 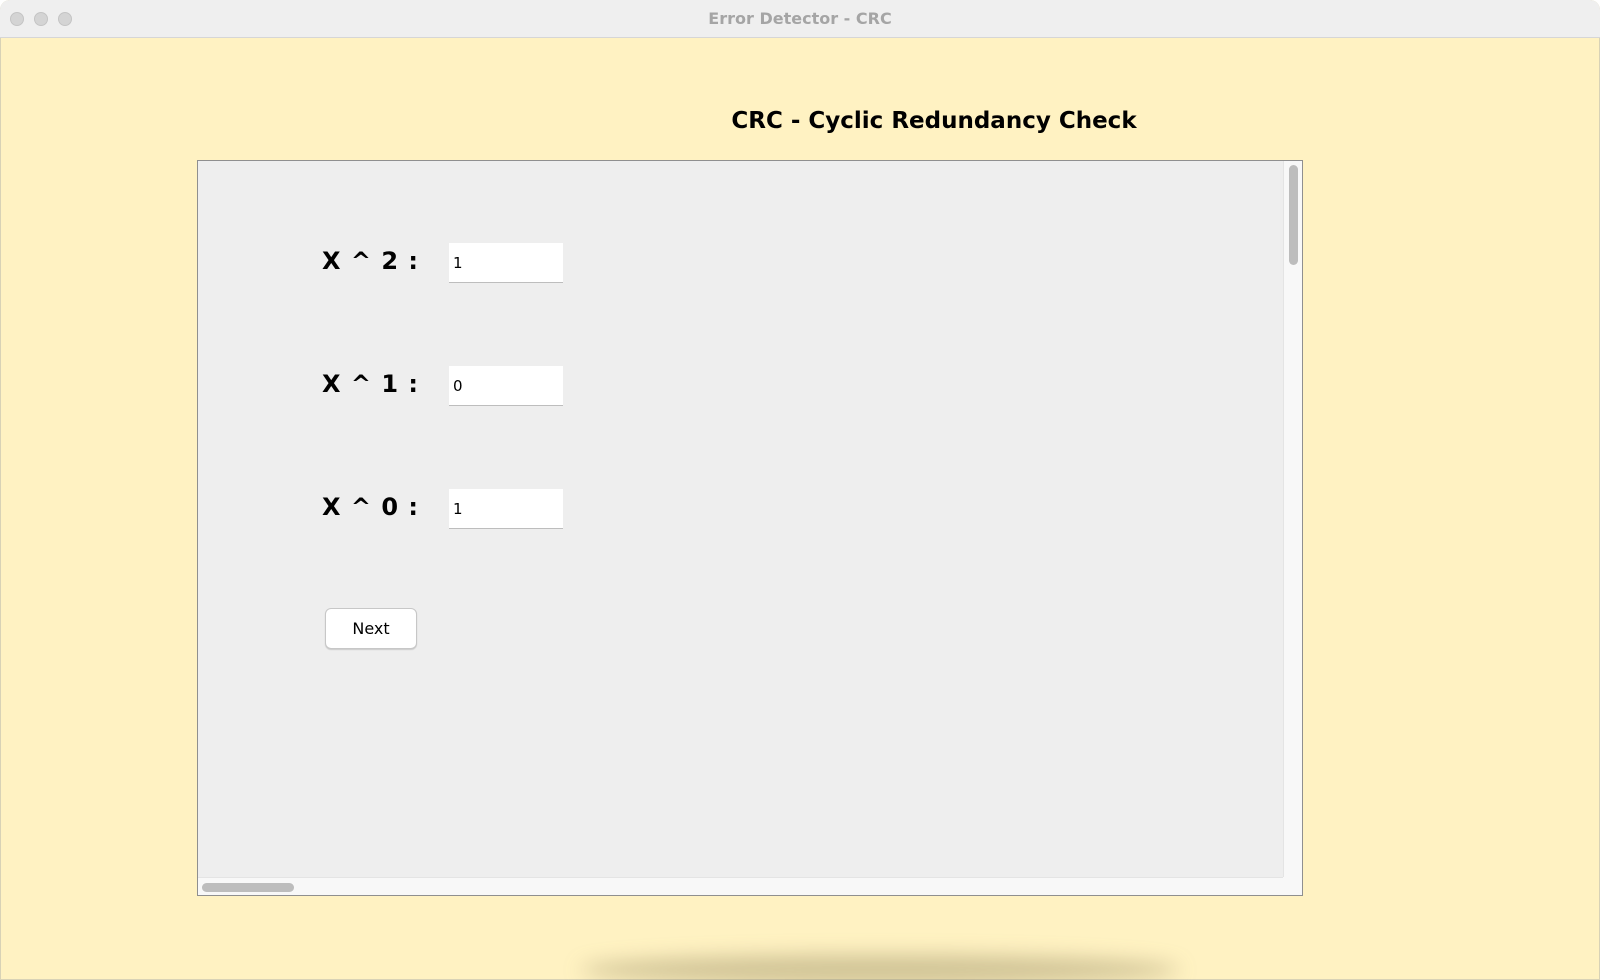 I want to click on x0-label: X ^ 0 :, so click(x=370, y=507).